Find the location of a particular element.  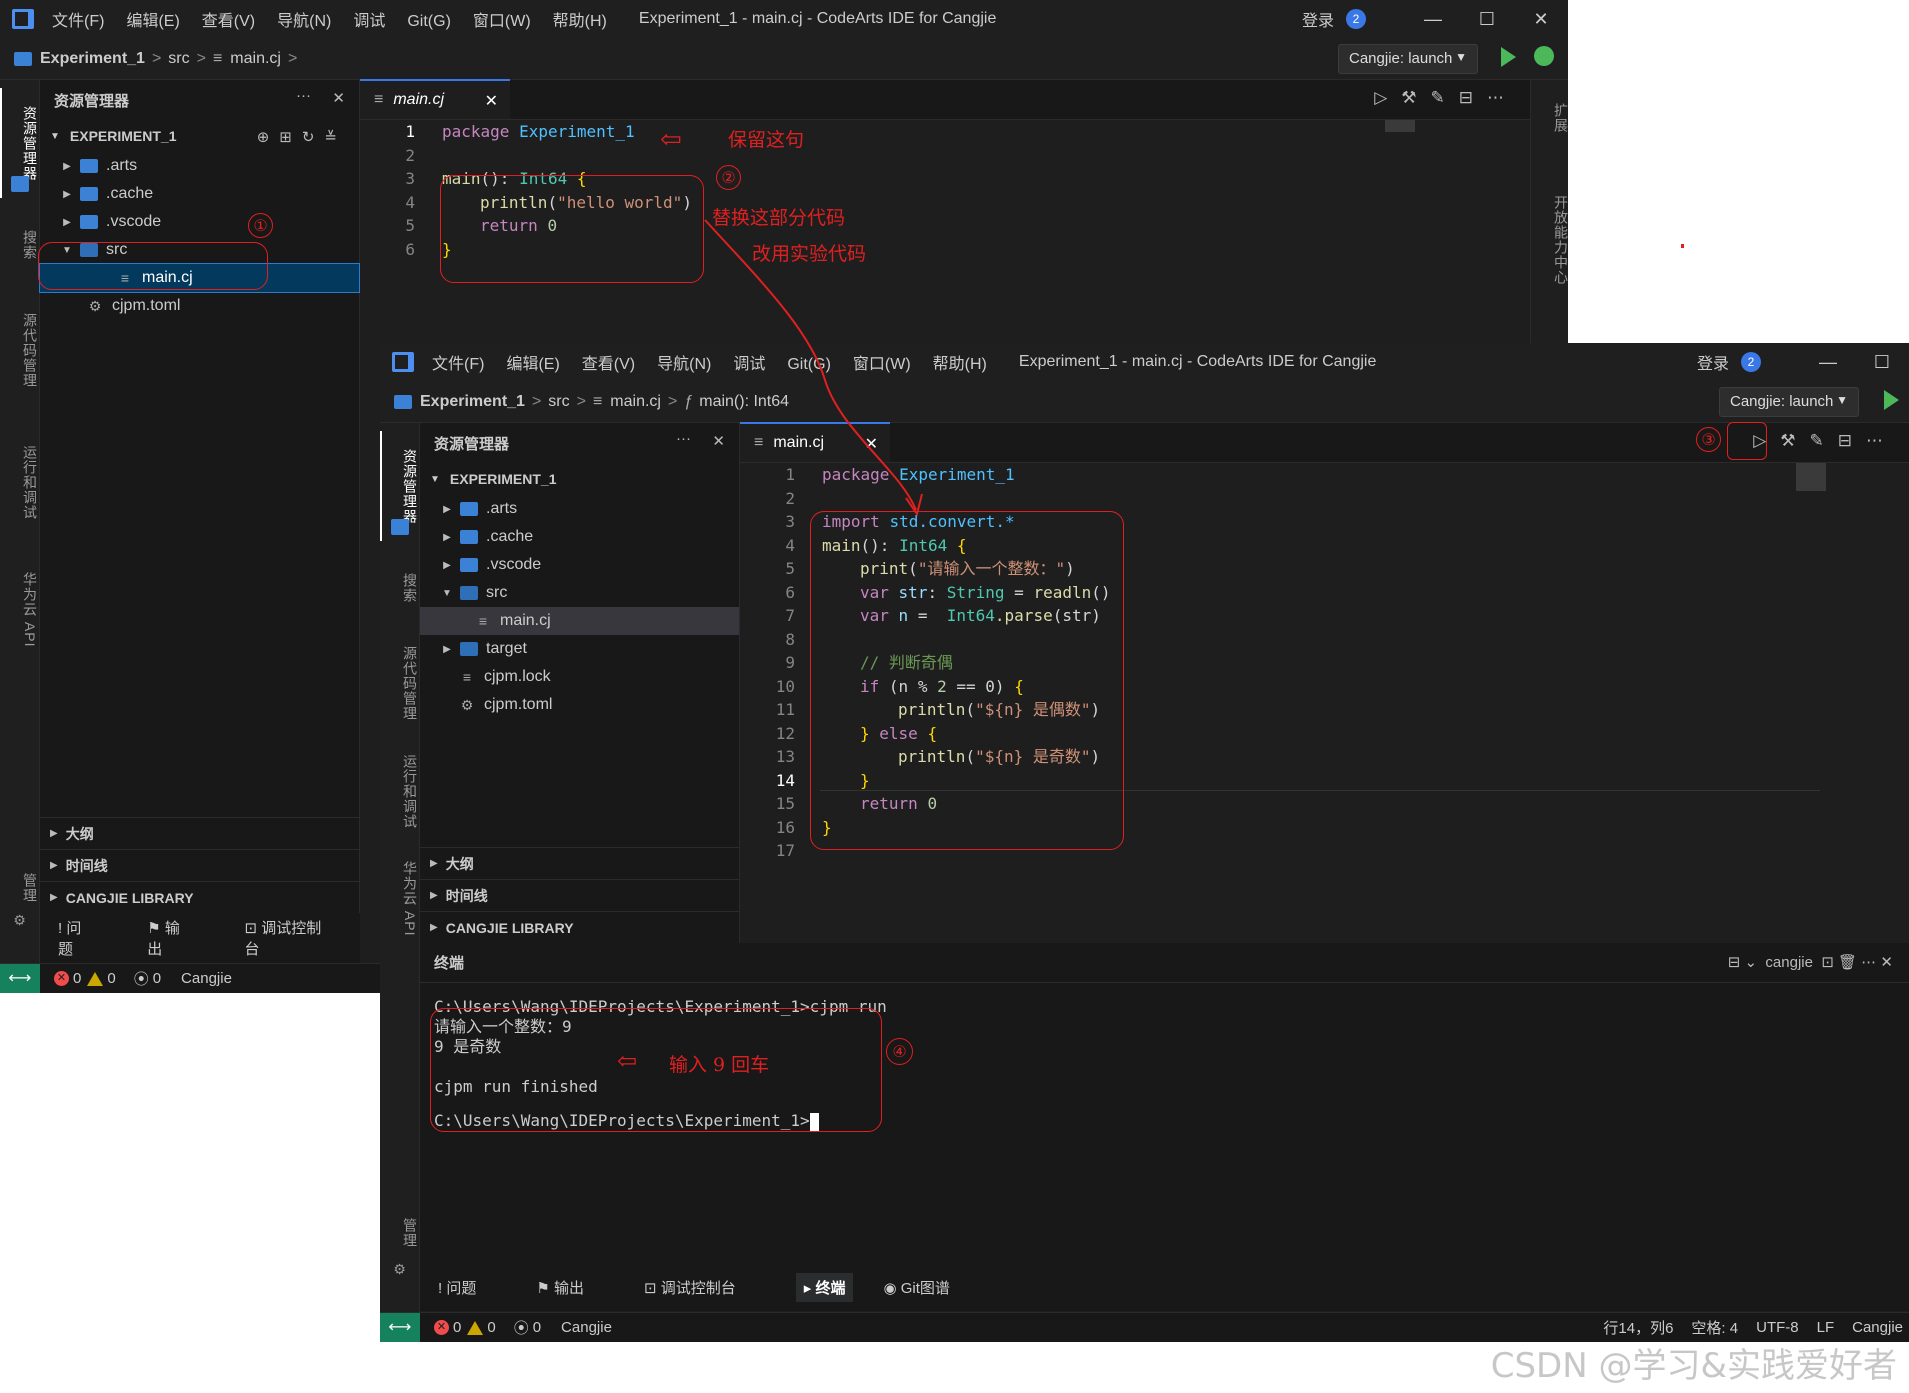

terminal-shell: cangjie is located at coordinates (1789, 962).